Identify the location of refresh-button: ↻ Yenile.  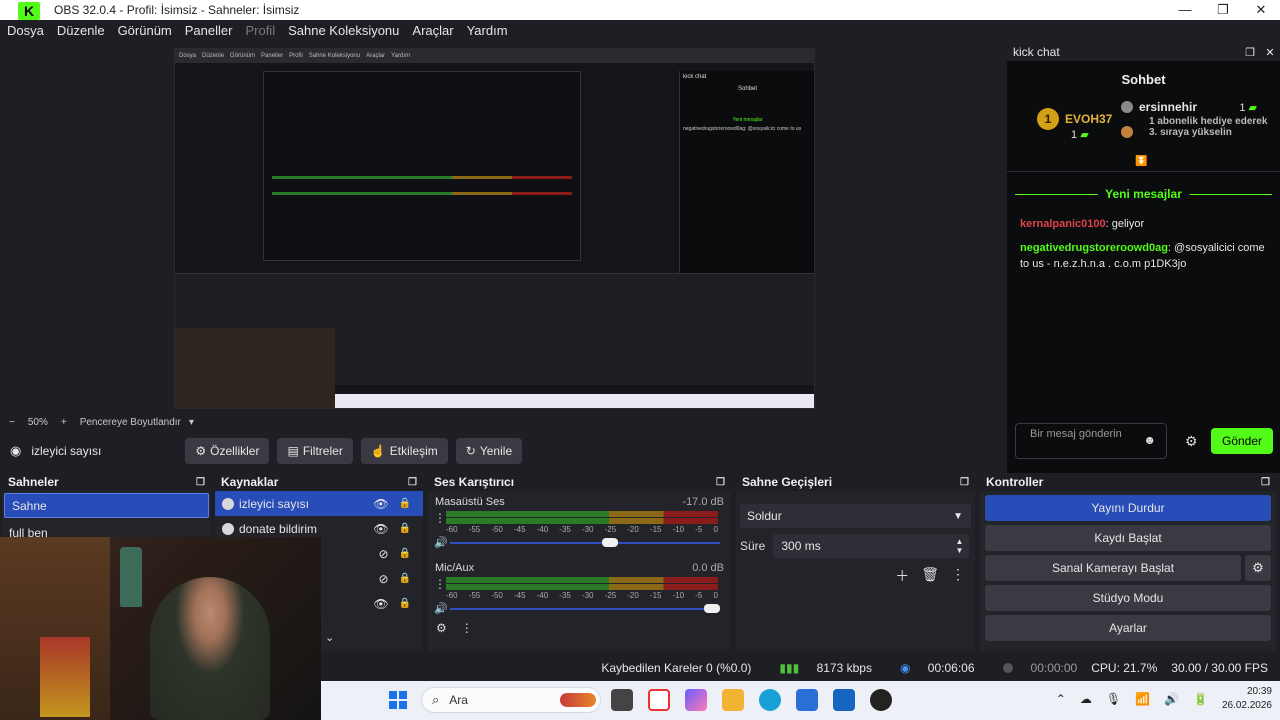
(489, 450).